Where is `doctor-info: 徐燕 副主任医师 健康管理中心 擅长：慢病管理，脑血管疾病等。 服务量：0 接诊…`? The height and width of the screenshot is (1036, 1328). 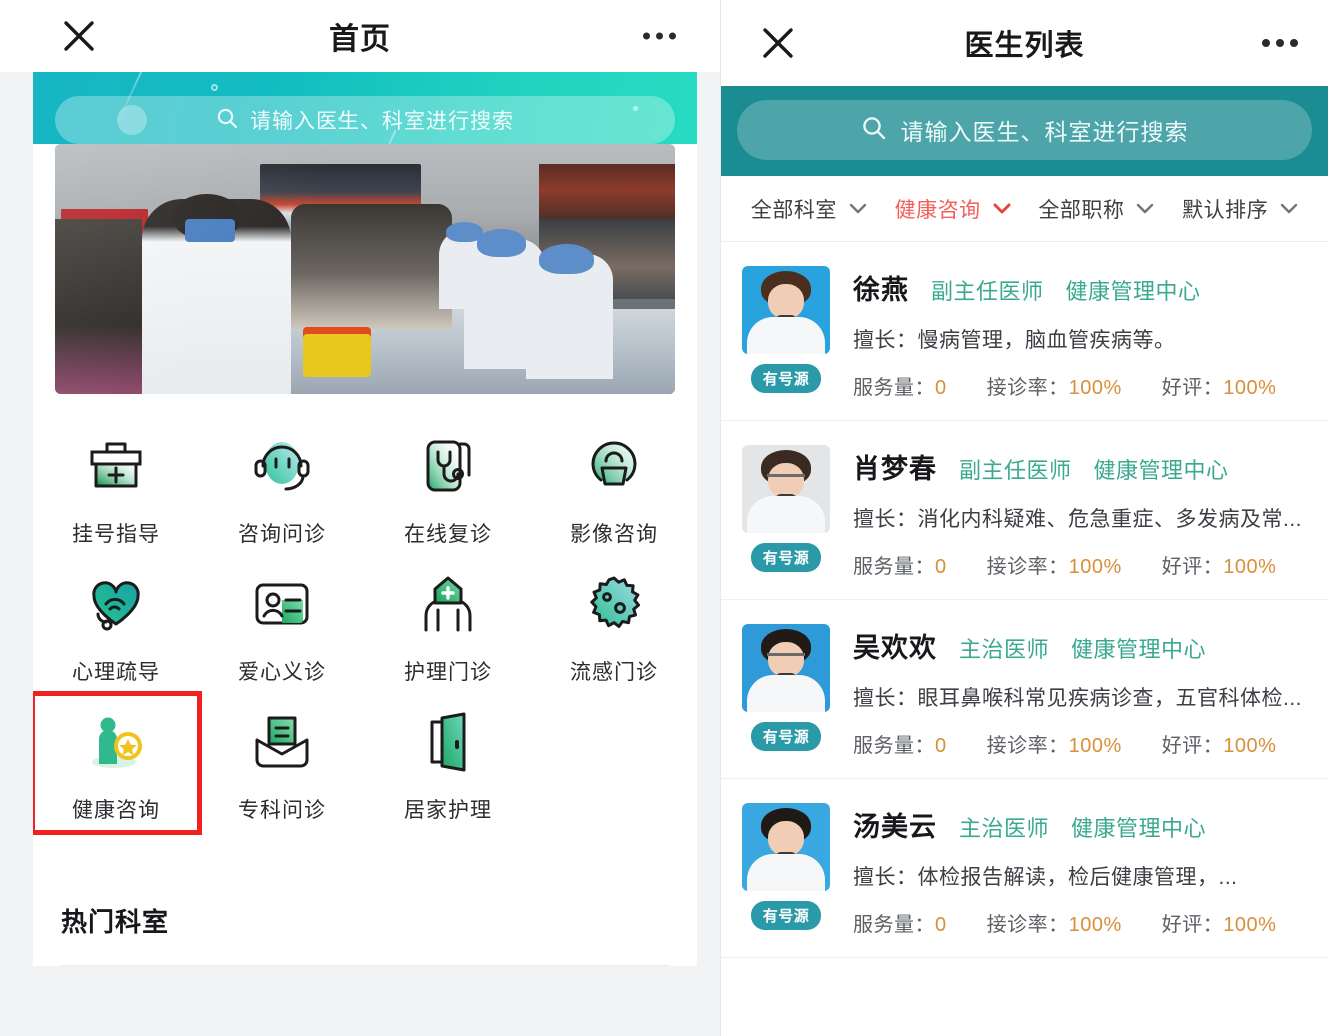 doctor-info: 徐燕 副主任医师 健康管理中心 擅长：慢病管理，脑血管疾病等。 服务量：0 接诊… is located at coordinates (1081, 333).